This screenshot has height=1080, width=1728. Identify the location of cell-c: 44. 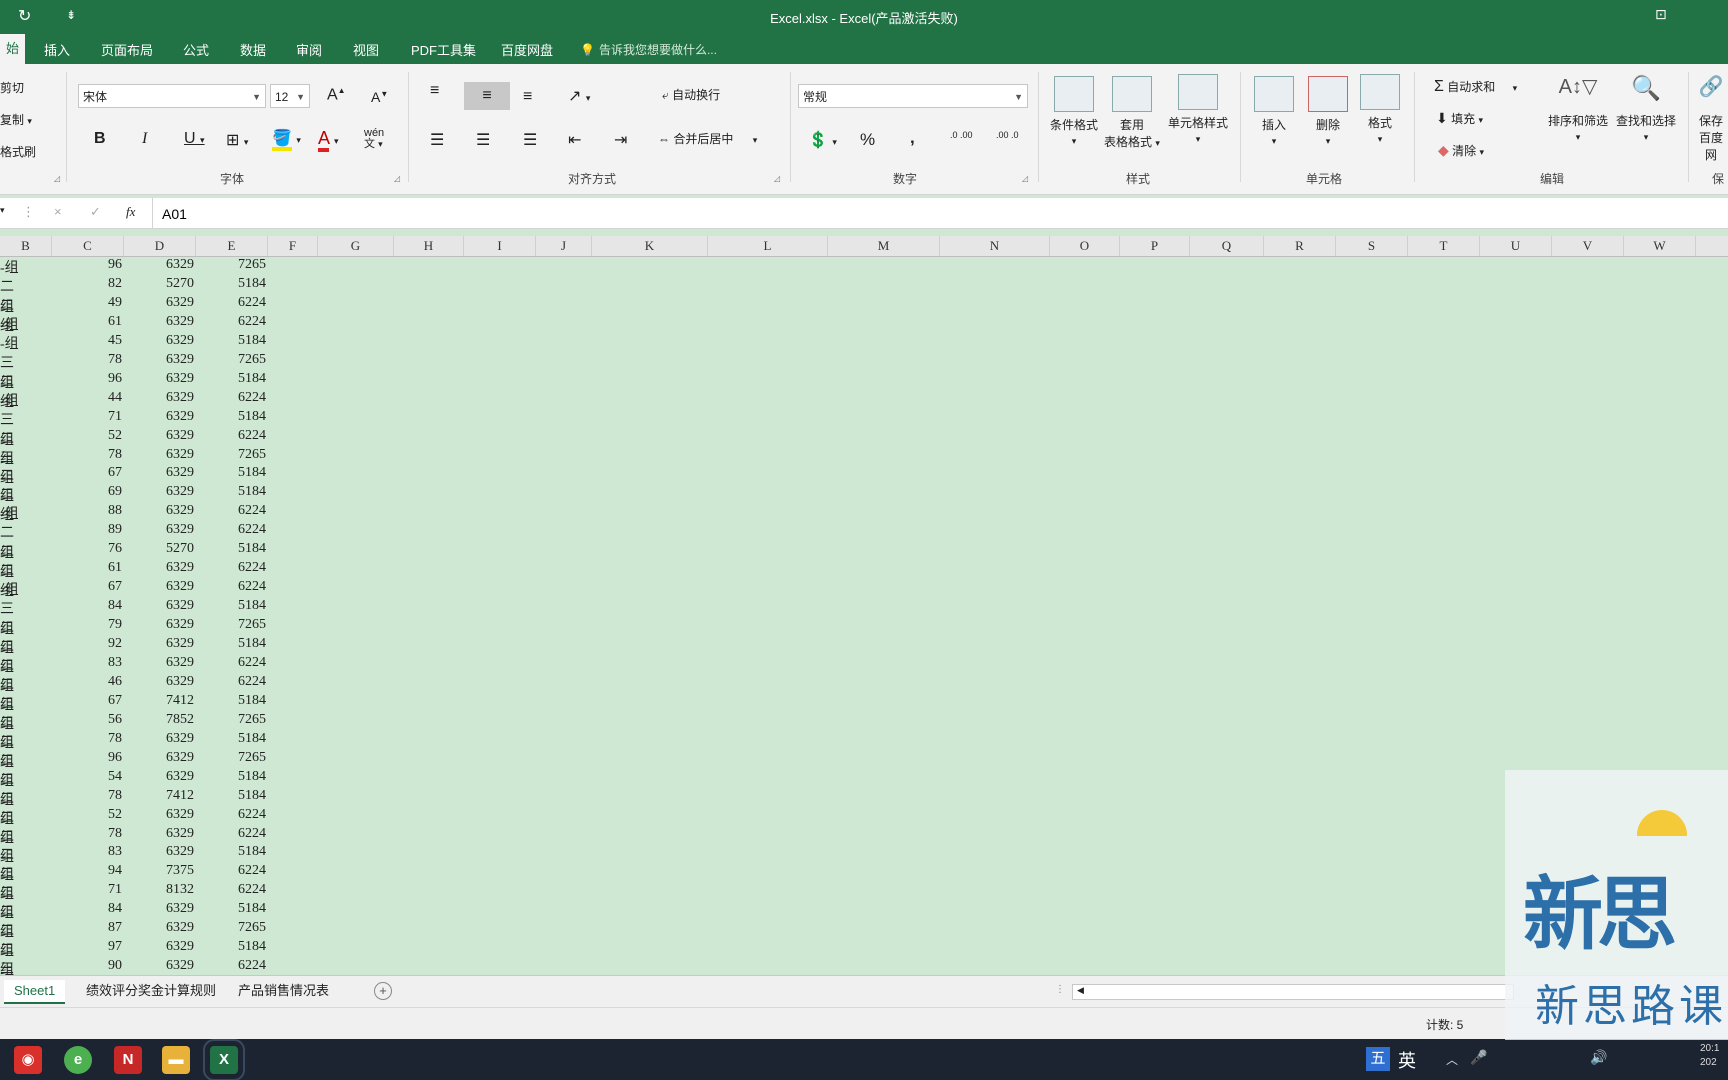
(91, 398).